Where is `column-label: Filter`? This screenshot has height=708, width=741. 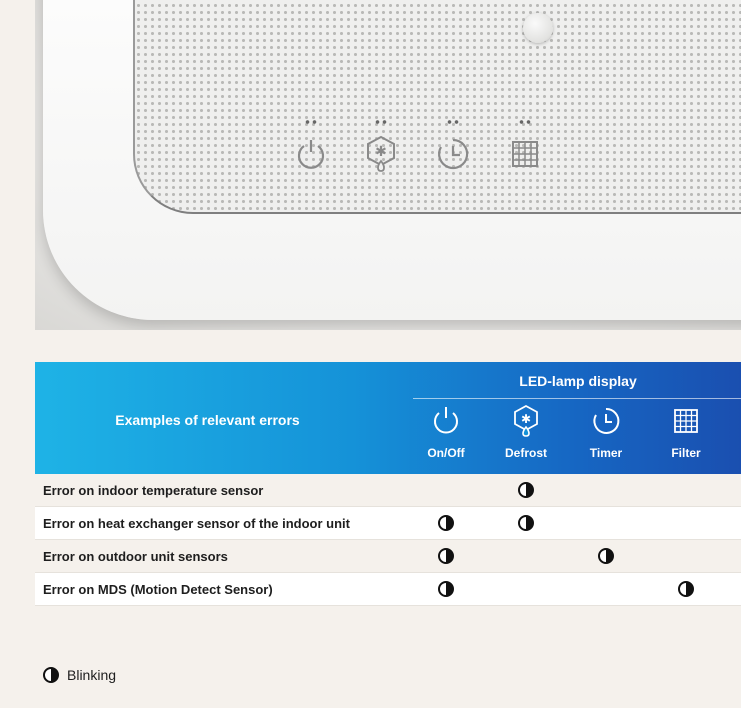
column-label: Filter is located at coordinates (686, 453).